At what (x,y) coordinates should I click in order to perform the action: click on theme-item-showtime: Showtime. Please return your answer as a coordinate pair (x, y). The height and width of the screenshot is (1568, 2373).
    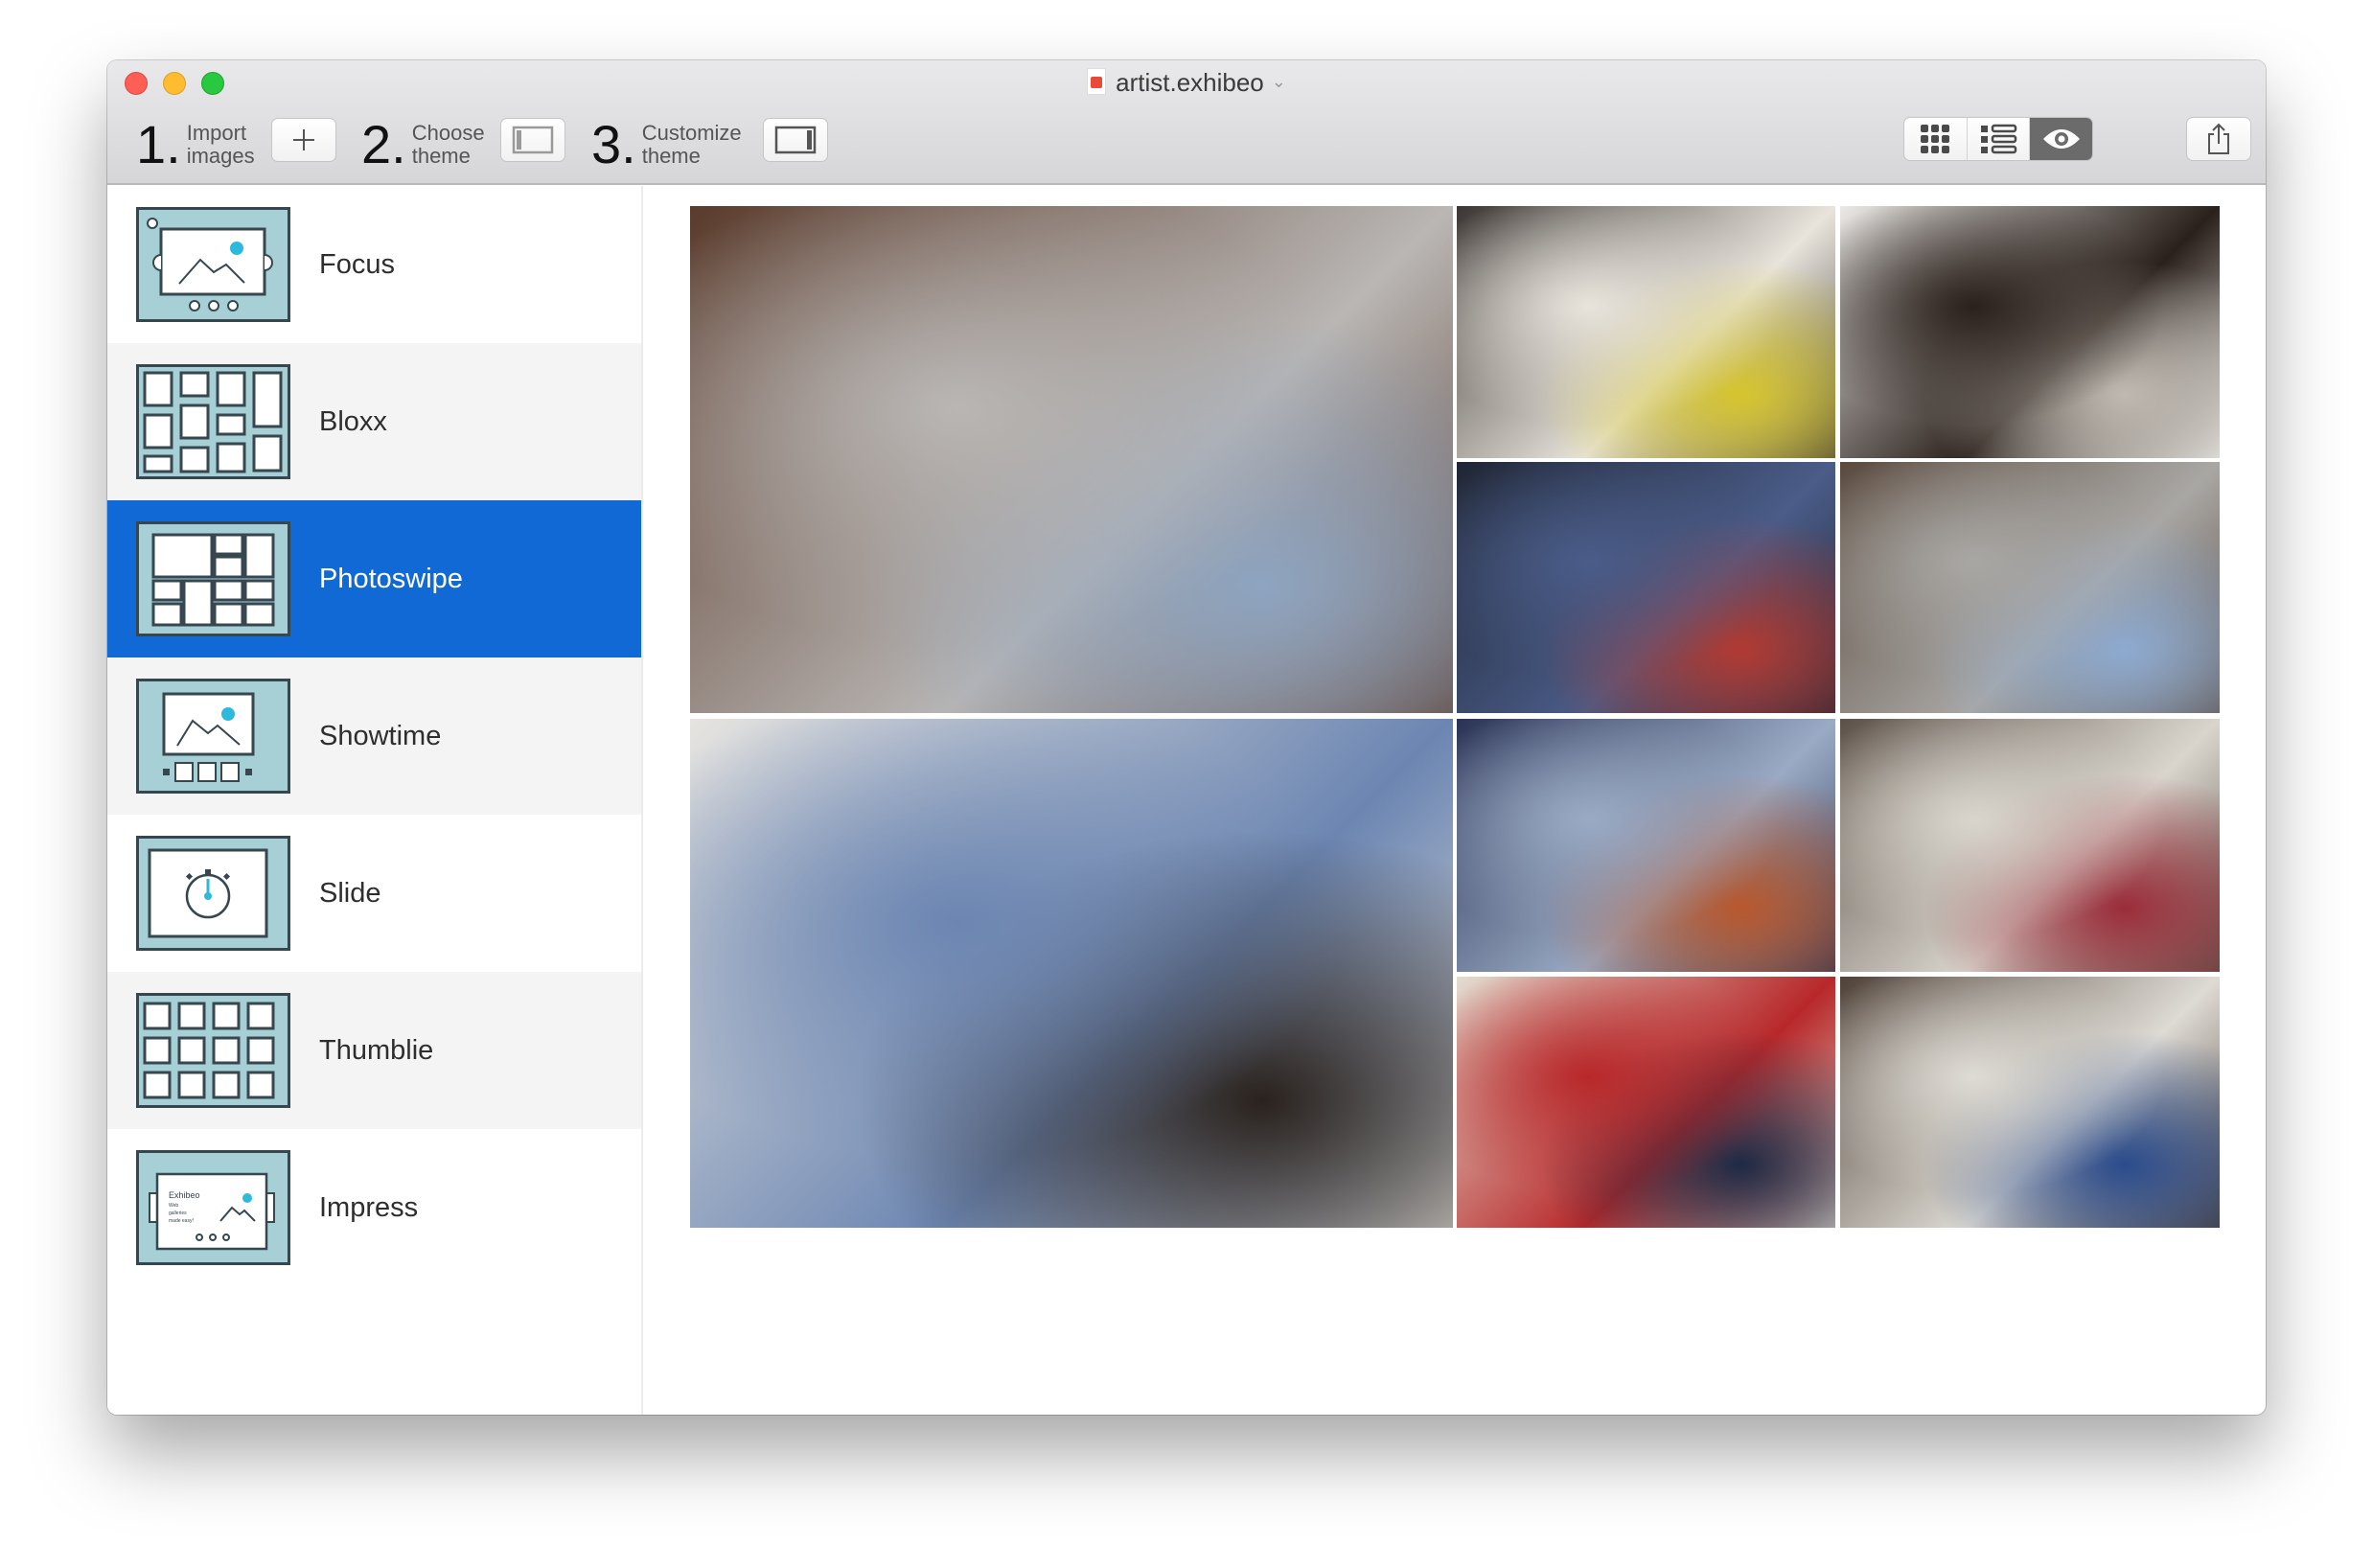
    Looking at the image, I should click on (374, 736).